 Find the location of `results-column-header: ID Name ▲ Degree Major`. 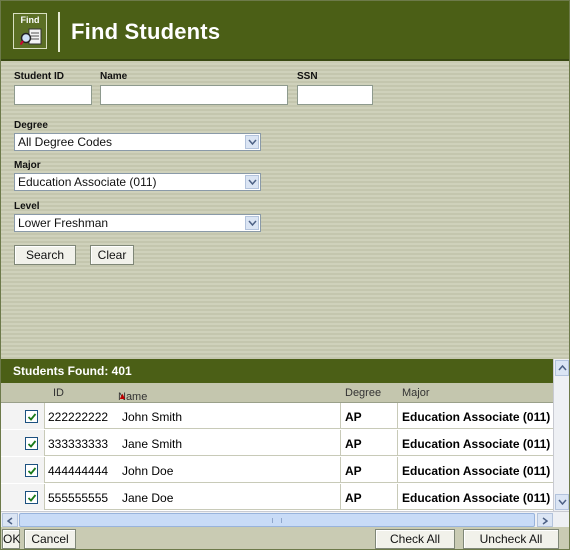

results-column-header: ID Name ▲ Degree Major is located at coordinates (277, 393).